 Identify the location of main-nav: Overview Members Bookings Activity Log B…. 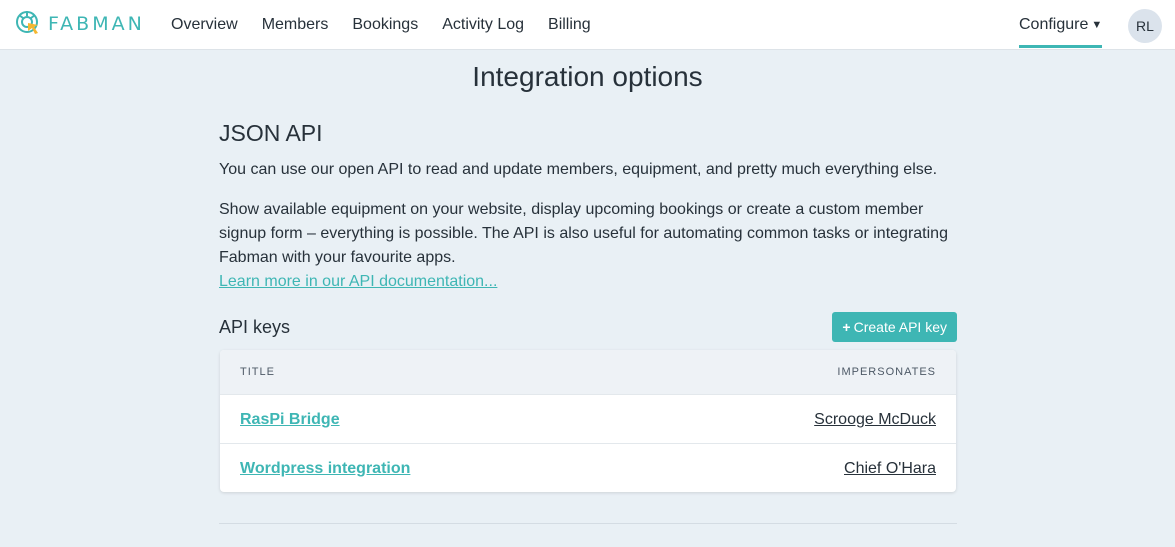
(393, 25).